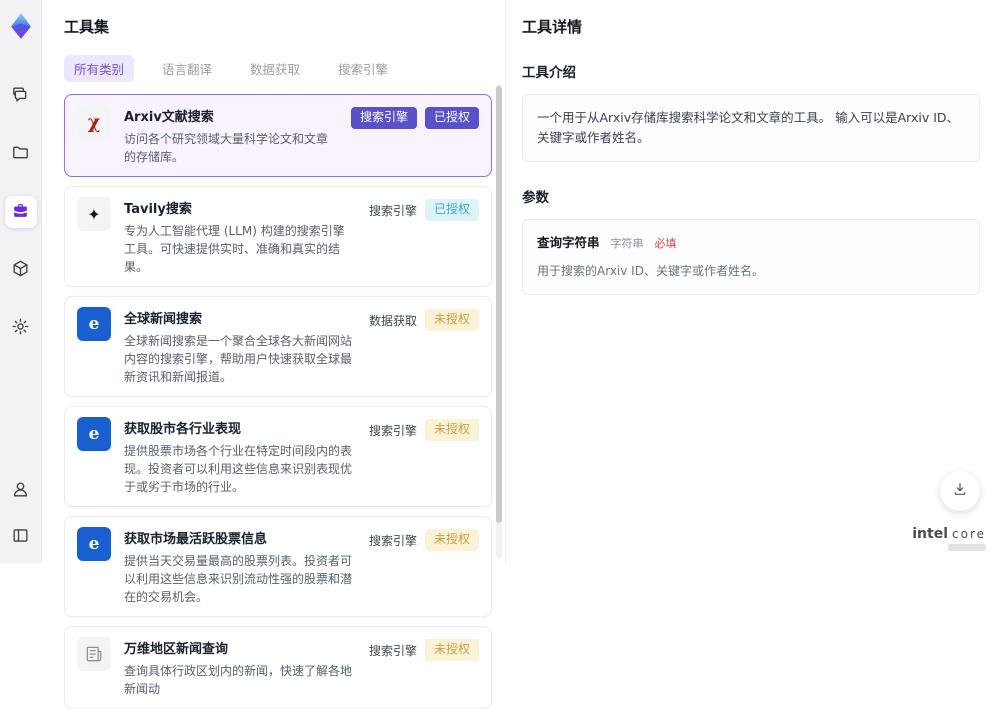 This screenshot has height=709, width=1000. Describe the element at coordinates (240, 207) in the screenshot. I see `tool-name: Tavily搜索` at that location.